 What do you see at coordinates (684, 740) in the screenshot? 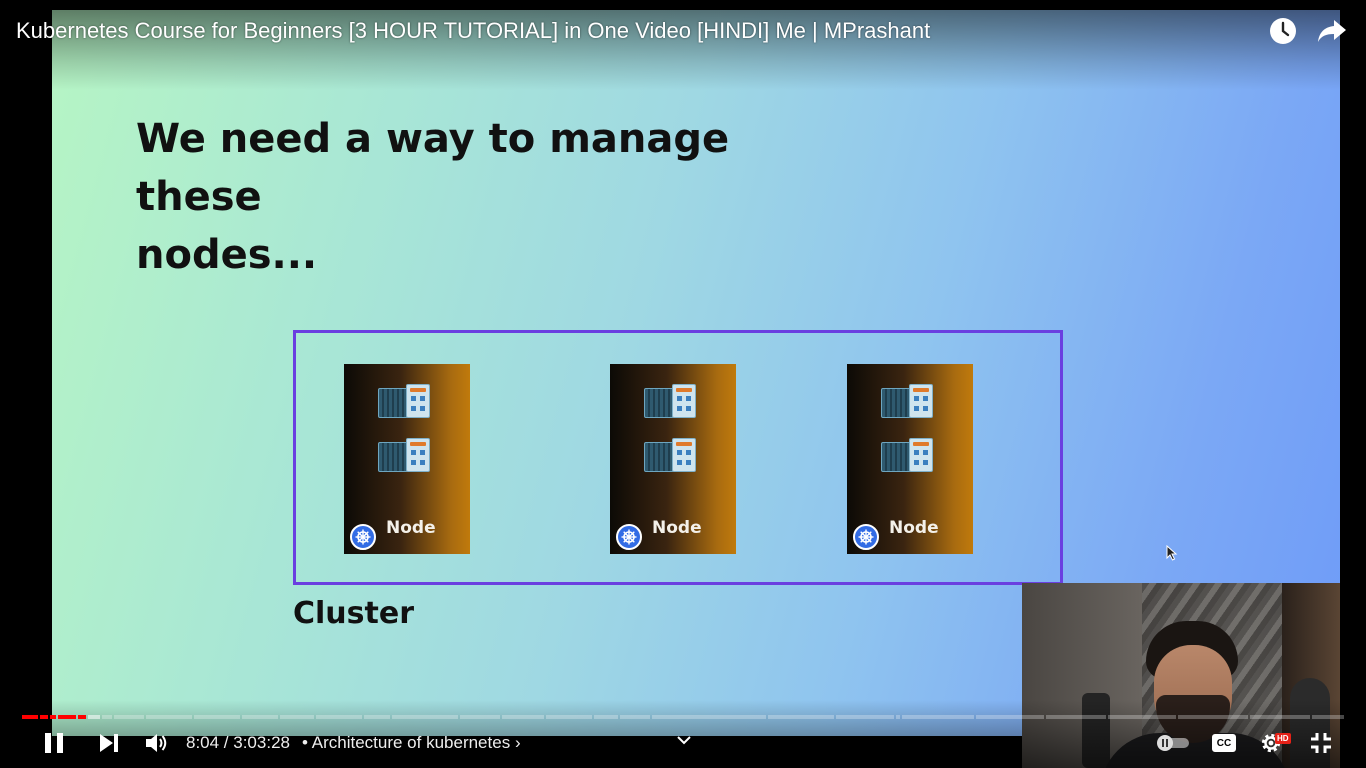
I see `chevron-down-icon` at bounding box center [684, 740].